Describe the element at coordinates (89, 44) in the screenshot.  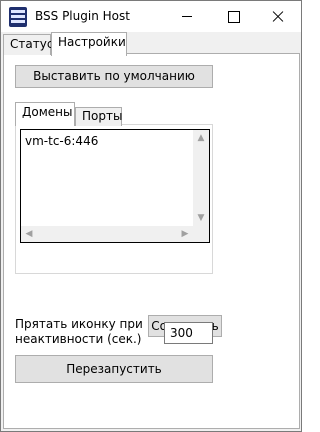
I see `tab-settings: Настройки` at that location.